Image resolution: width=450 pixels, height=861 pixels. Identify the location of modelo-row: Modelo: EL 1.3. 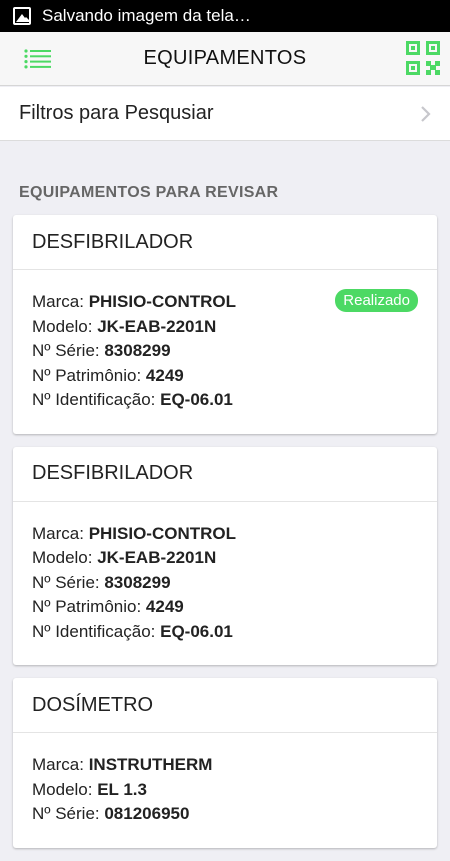
(89, 789).